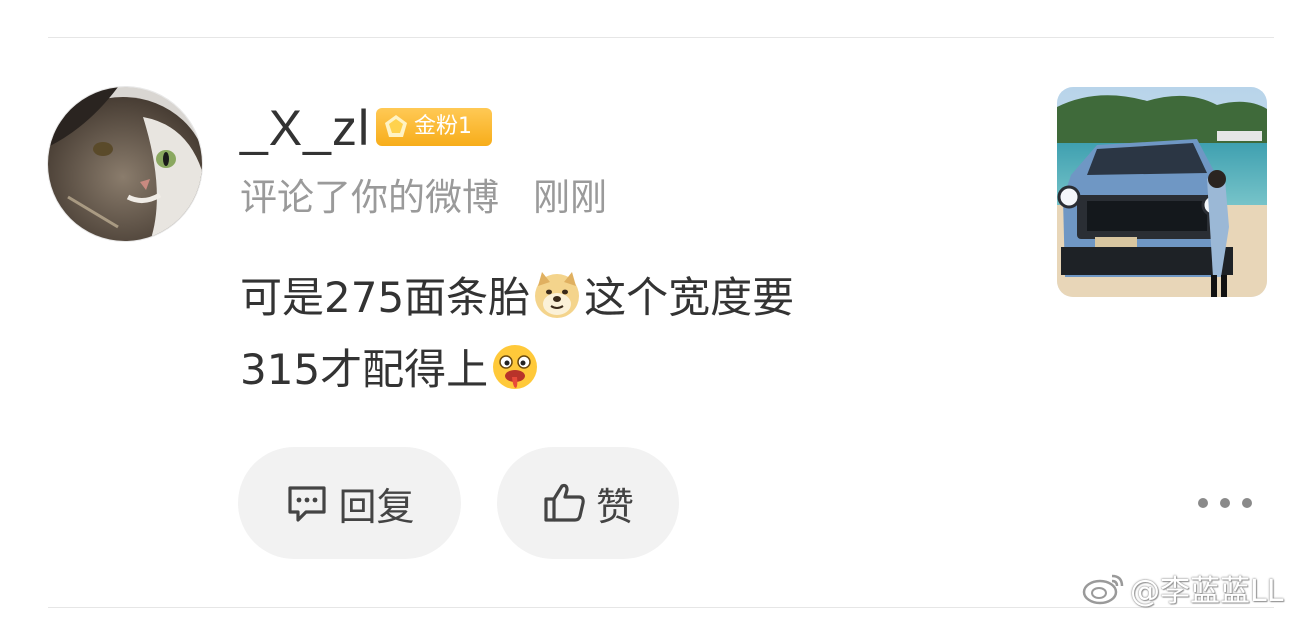  Describe the element at coordinates (369, 197) in the screenshot. I see `action-text: 评论了你的微博` at that location.